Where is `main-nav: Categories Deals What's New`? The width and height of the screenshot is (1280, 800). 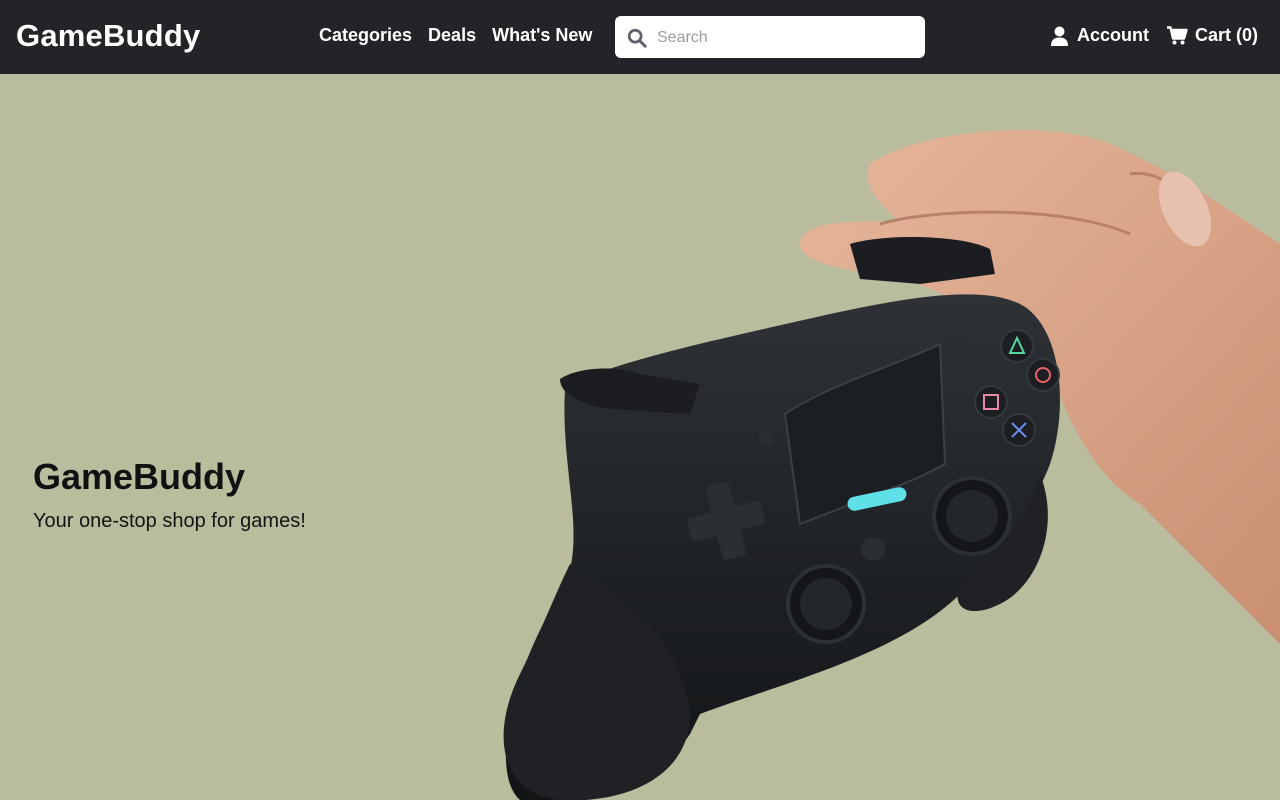 main-nav: Categories Deals What's New is located at coordinates (455, 35).